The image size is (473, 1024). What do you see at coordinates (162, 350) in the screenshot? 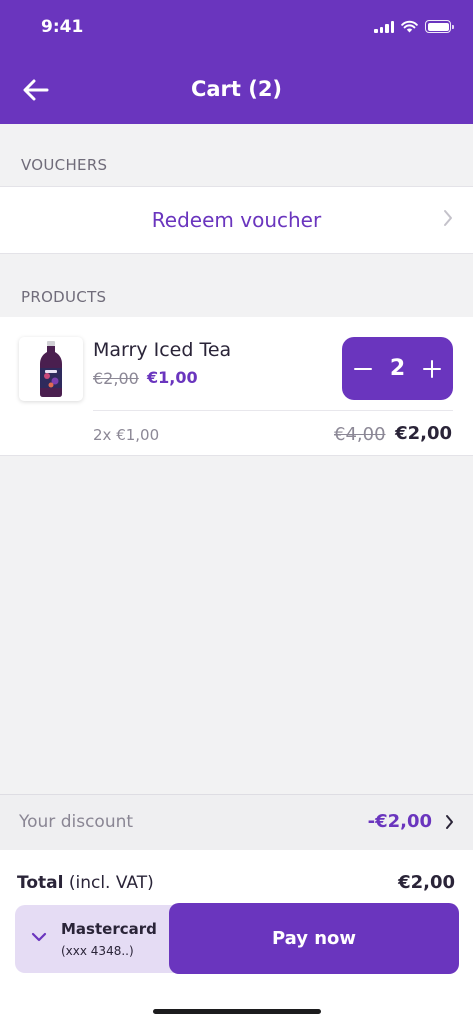
I see `product-name: Marry Iced Tea` at bounding box center [162, 350].